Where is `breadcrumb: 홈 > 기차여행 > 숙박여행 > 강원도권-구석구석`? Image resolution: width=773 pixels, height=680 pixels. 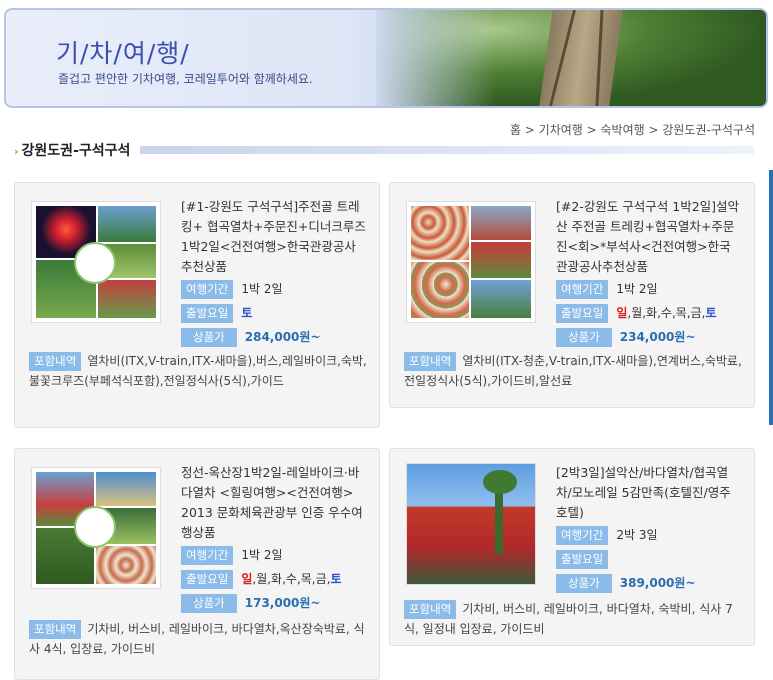 breadcrumb: 홈 > 기차여행 > 숙박여행 > 강원도권-구석구석 is located at coordinates (632, 130).